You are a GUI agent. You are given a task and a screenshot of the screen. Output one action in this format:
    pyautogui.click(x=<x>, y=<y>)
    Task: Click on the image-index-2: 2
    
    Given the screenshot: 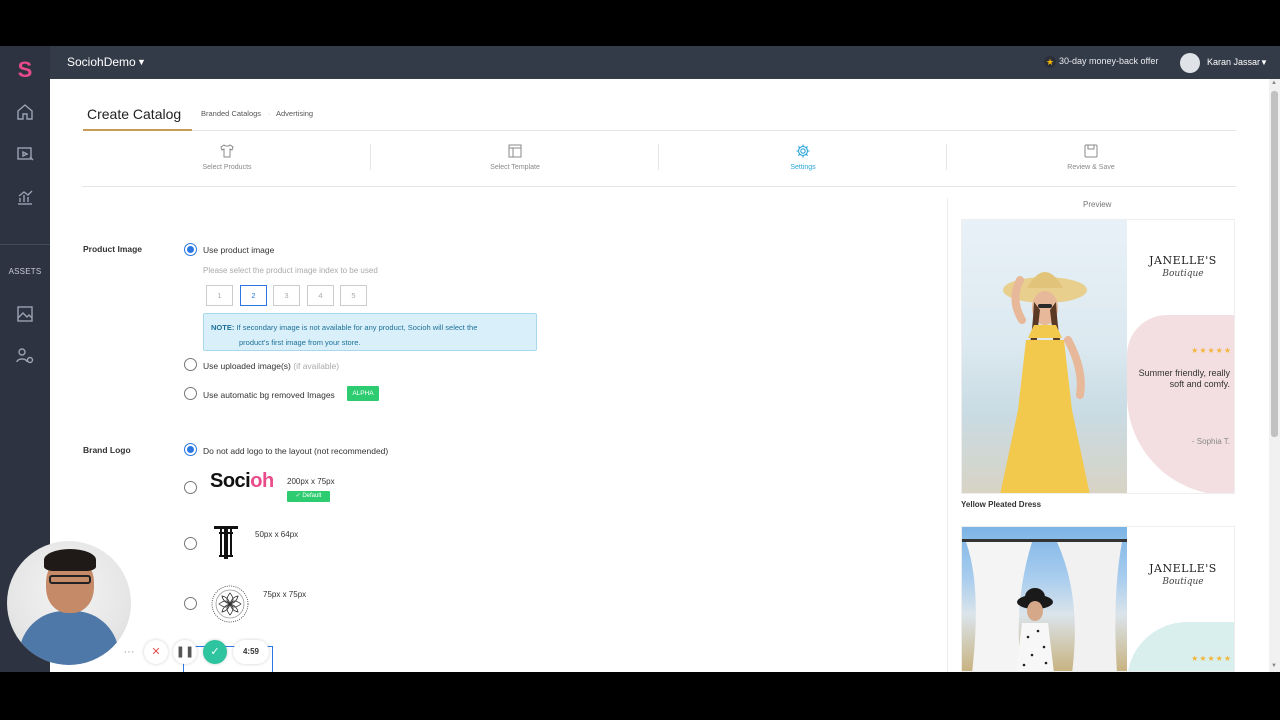 What is the action you would take?
    pyautogui.click(x=253, y=295)
    